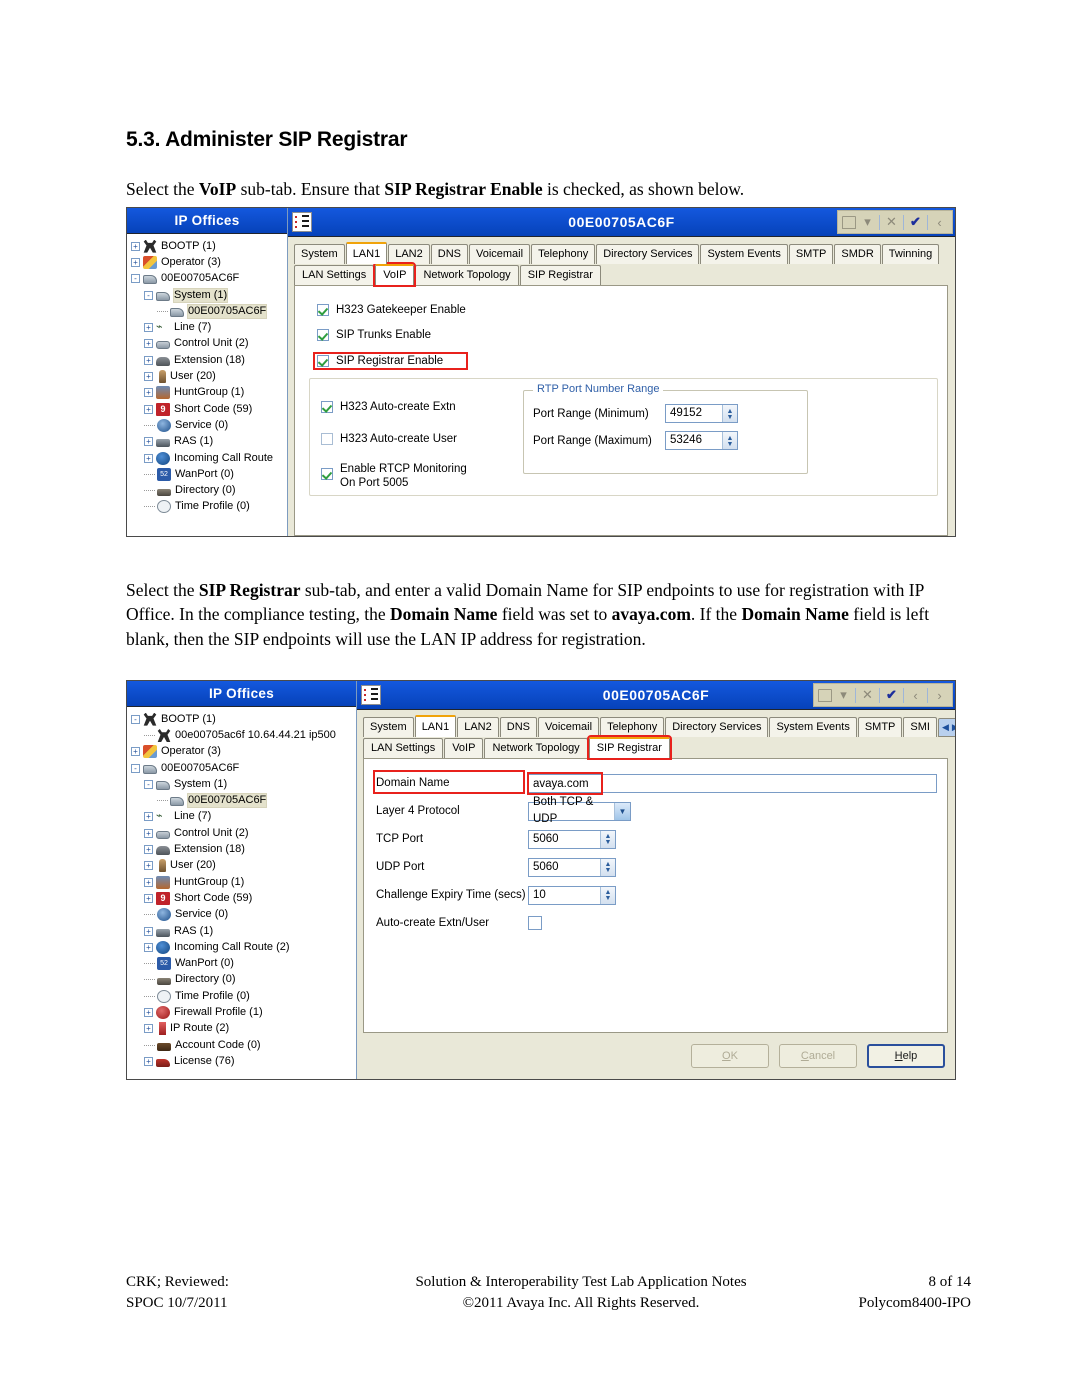  I want to click on cancel-button: Cancel, so click(818, 1056).